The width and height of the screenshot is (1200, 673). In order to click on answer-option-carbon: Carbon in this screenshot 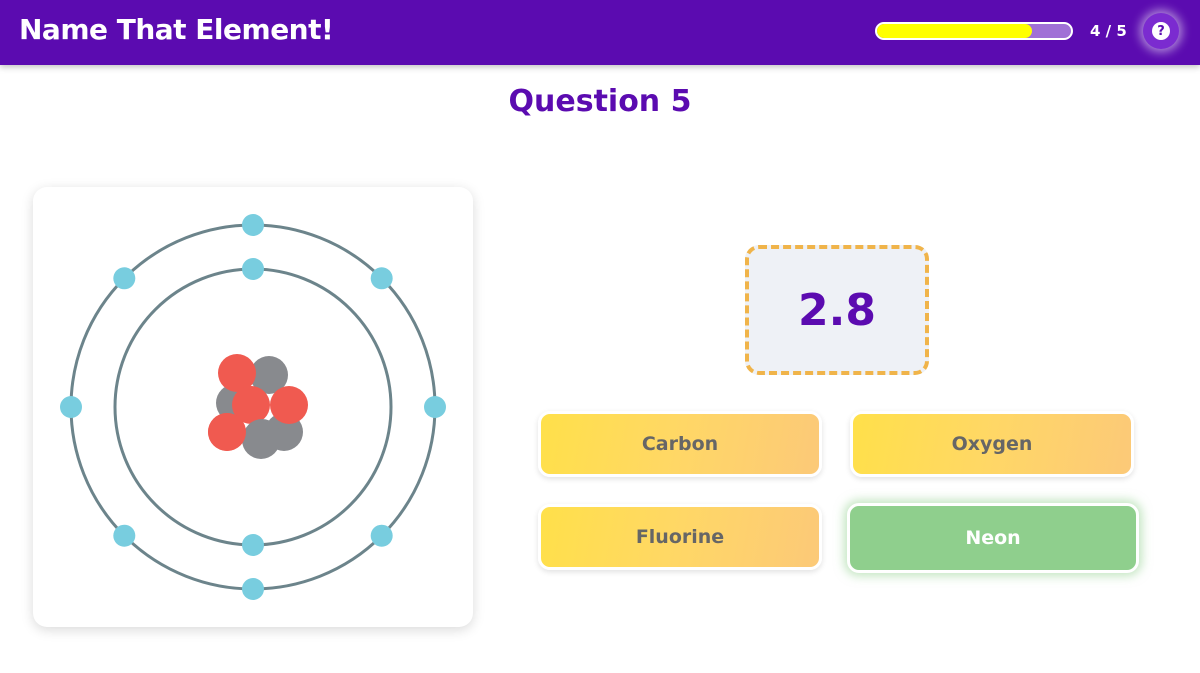, I will do `click(680, 444)`.